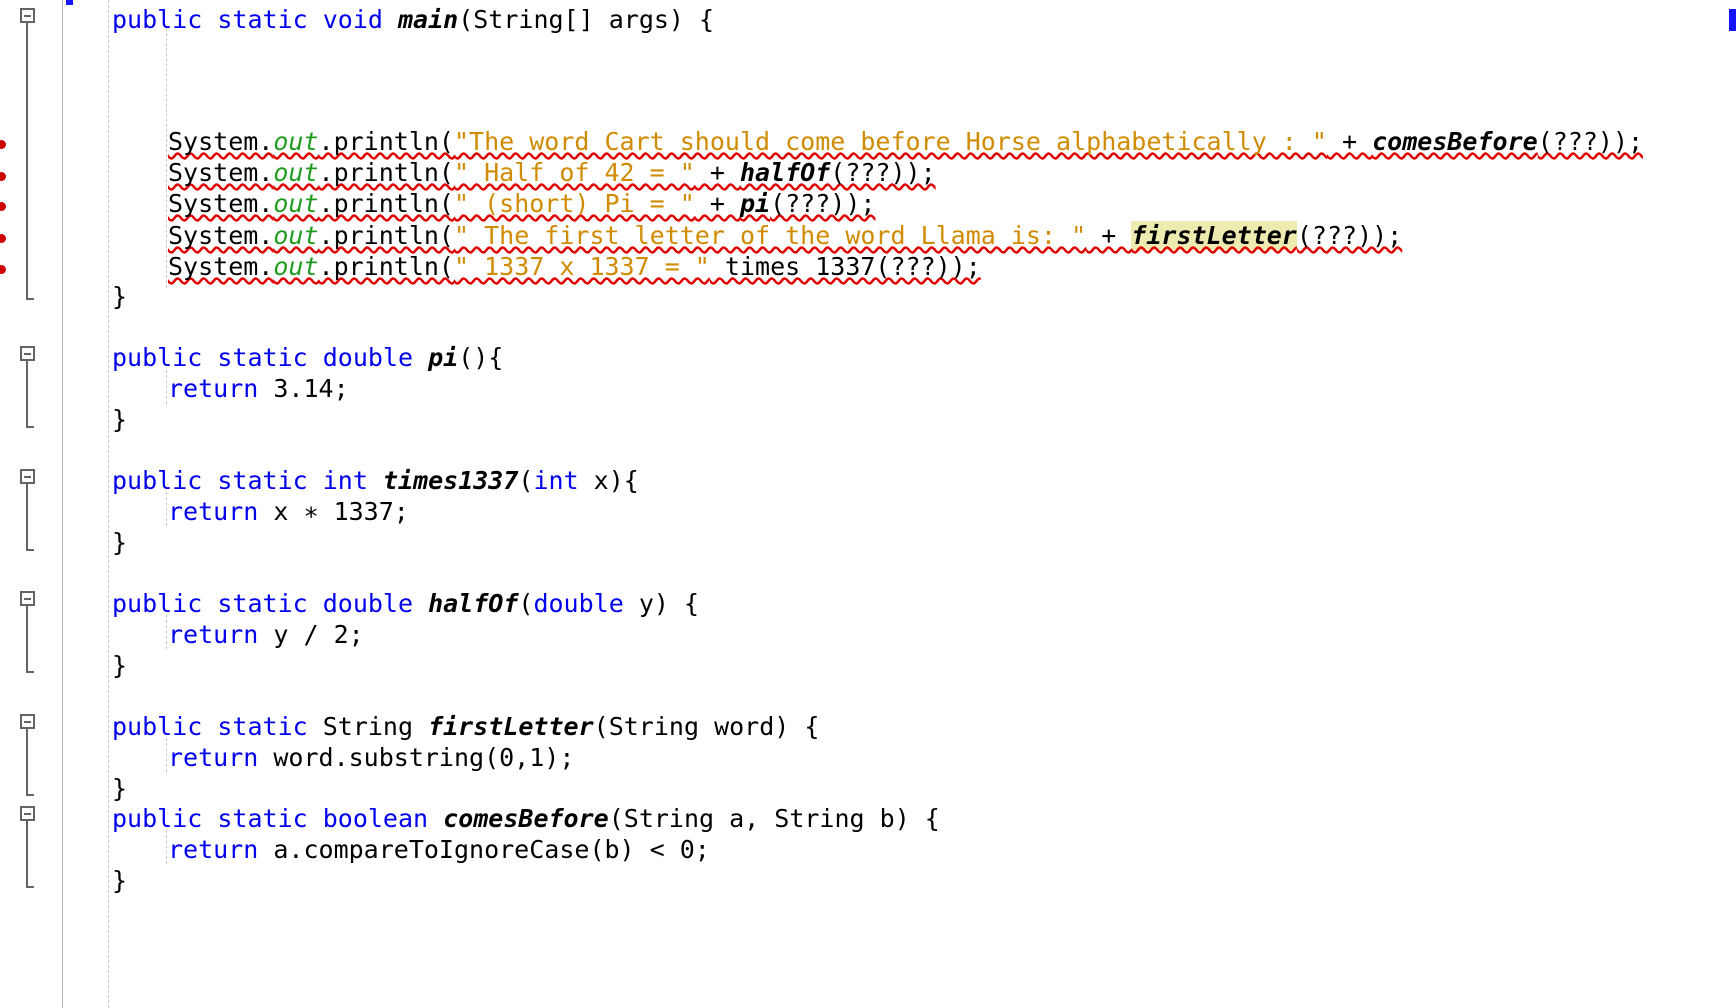 Image resolution: width=1736 pixels, height=1008 pixels. What do you see at coordinates (586, 19) in the screenshot?
I see `code-token: (String[] args) {` at bounding box center [586, 19].